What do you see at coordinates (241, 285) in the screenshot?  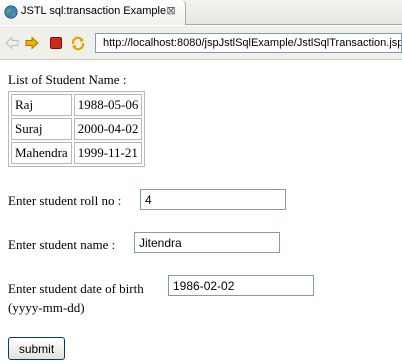 I see `dob-input` at bounding box center [241, 285].